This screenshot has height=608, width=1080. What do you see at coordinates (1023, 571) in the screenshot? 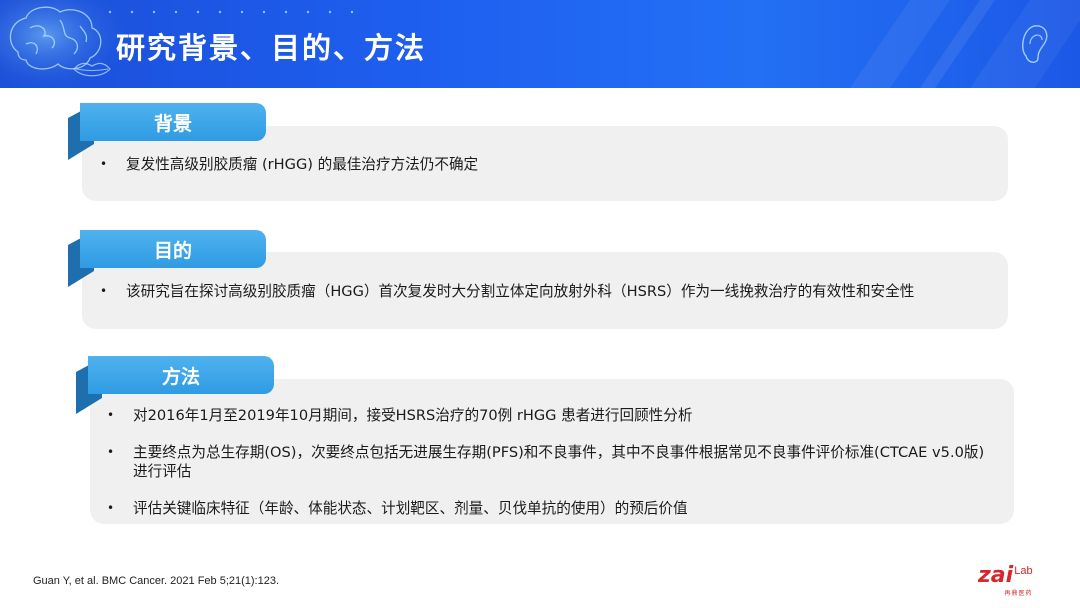
I see `logo-sub: Lab` at bounding box center [1023, 571].